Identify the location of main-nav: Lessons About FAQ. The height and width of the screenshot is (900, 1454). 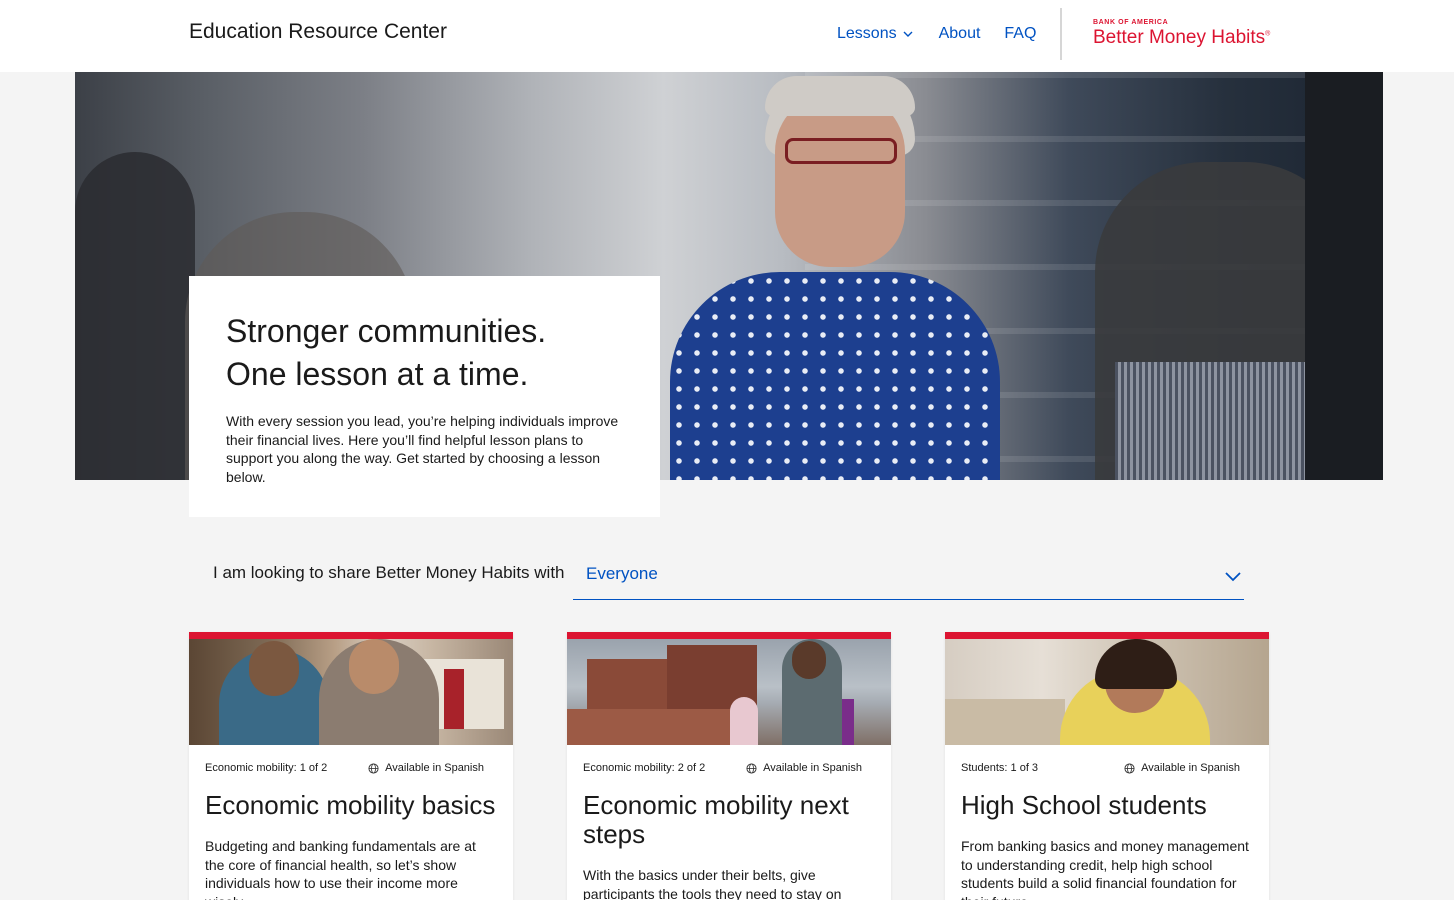
(936, 34).